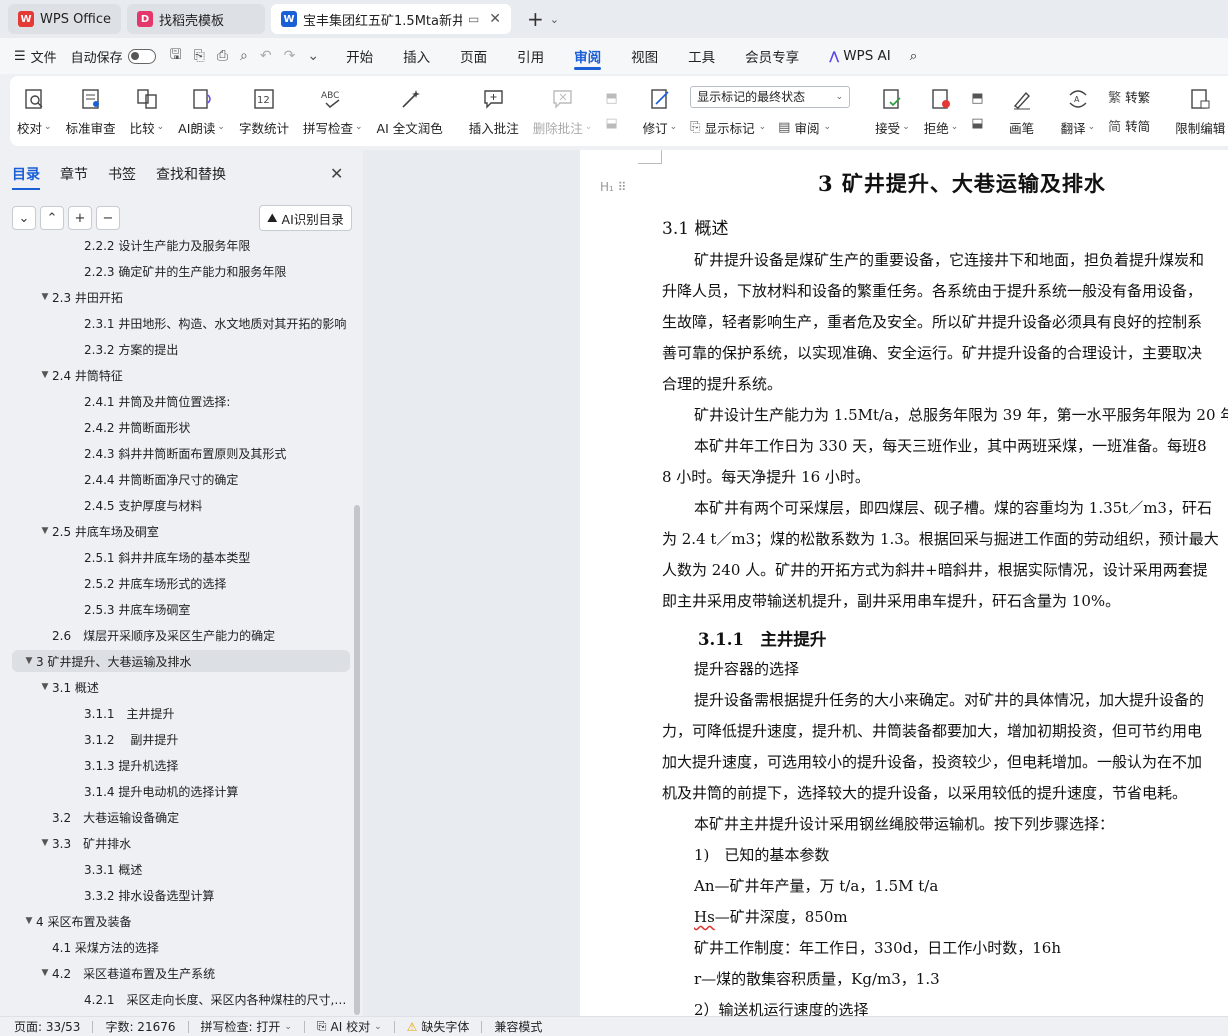  I want to click on tab-page: 页面, so click(473, 56).